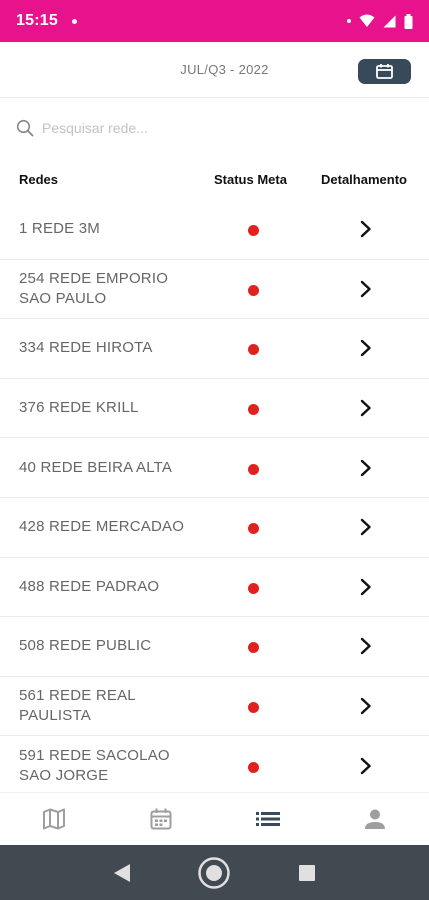 The height and width of the screenshot is (900, 429). What do you see at coordinates (214, 349) in the screenshot?
I see `table-row: 334 REDE HIROTA` at bounding box center [214, 349].